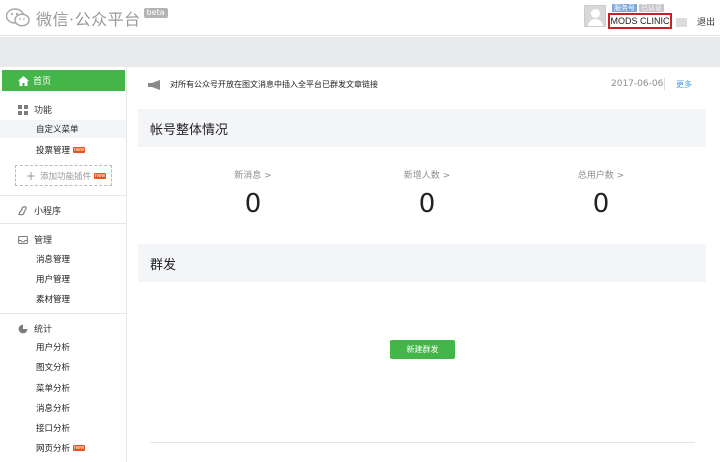 The image size is (720, 462). I want to click on wechat-icon, so click(17, 18).